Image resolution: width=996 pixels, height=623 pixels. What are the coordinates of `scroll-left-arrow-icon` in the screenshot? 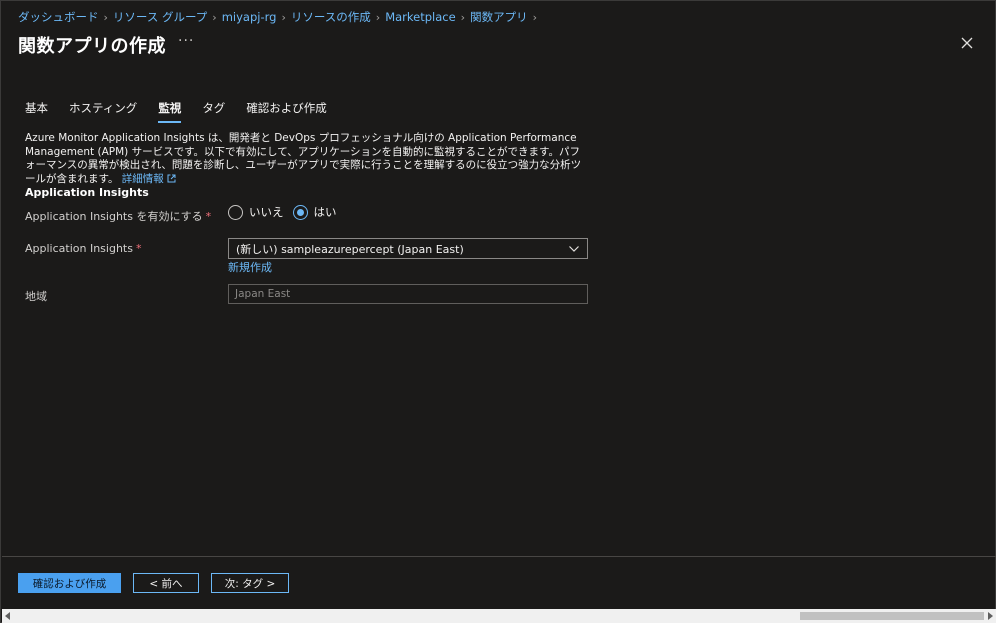 It's located at (7, 616).